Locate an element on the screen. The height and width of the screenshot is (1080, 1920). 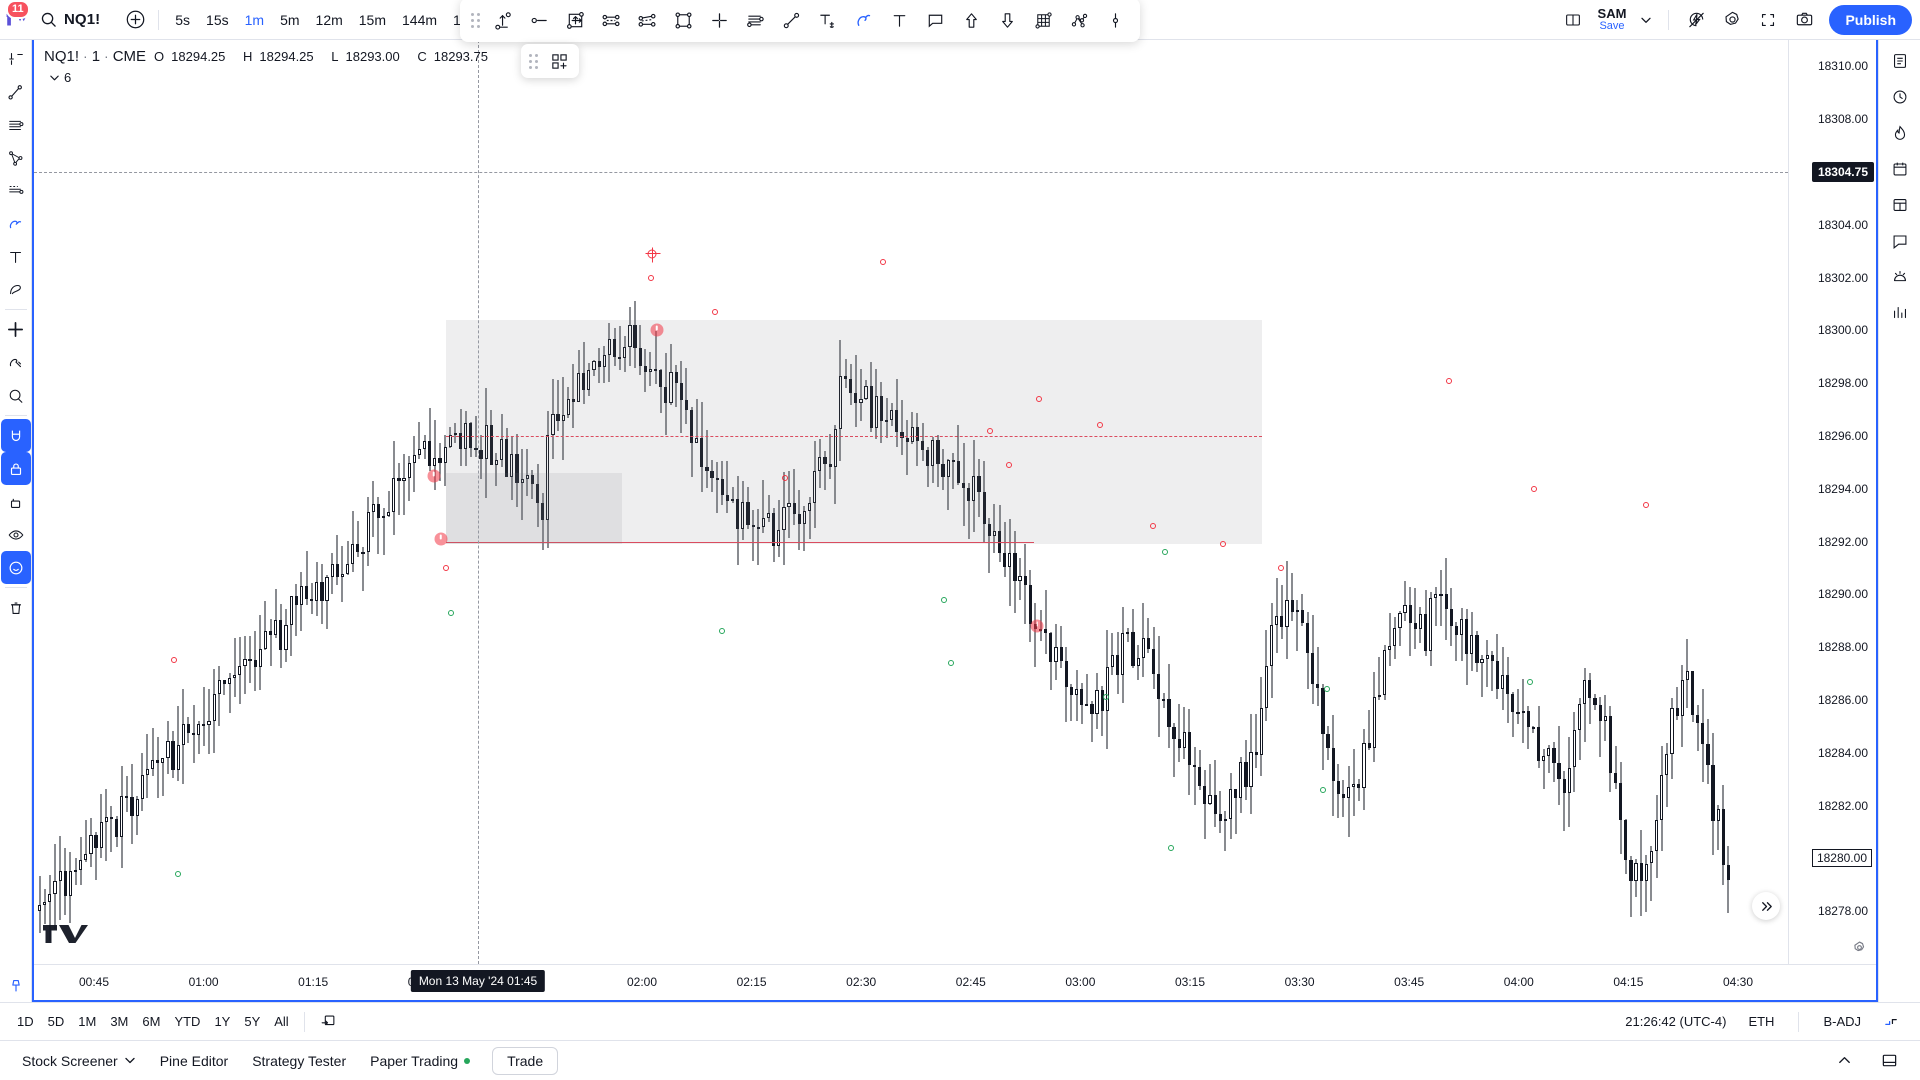
timeframe-15s: 15s is located at coordinates (217, 20).